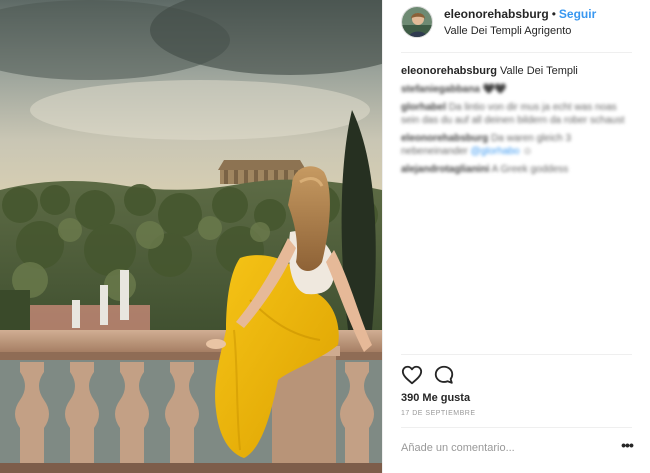  What do you see at coordinates (530, 169) in the screenshot?
I see `comment-text: A Greek goddess` at bounding box center [530, 169].